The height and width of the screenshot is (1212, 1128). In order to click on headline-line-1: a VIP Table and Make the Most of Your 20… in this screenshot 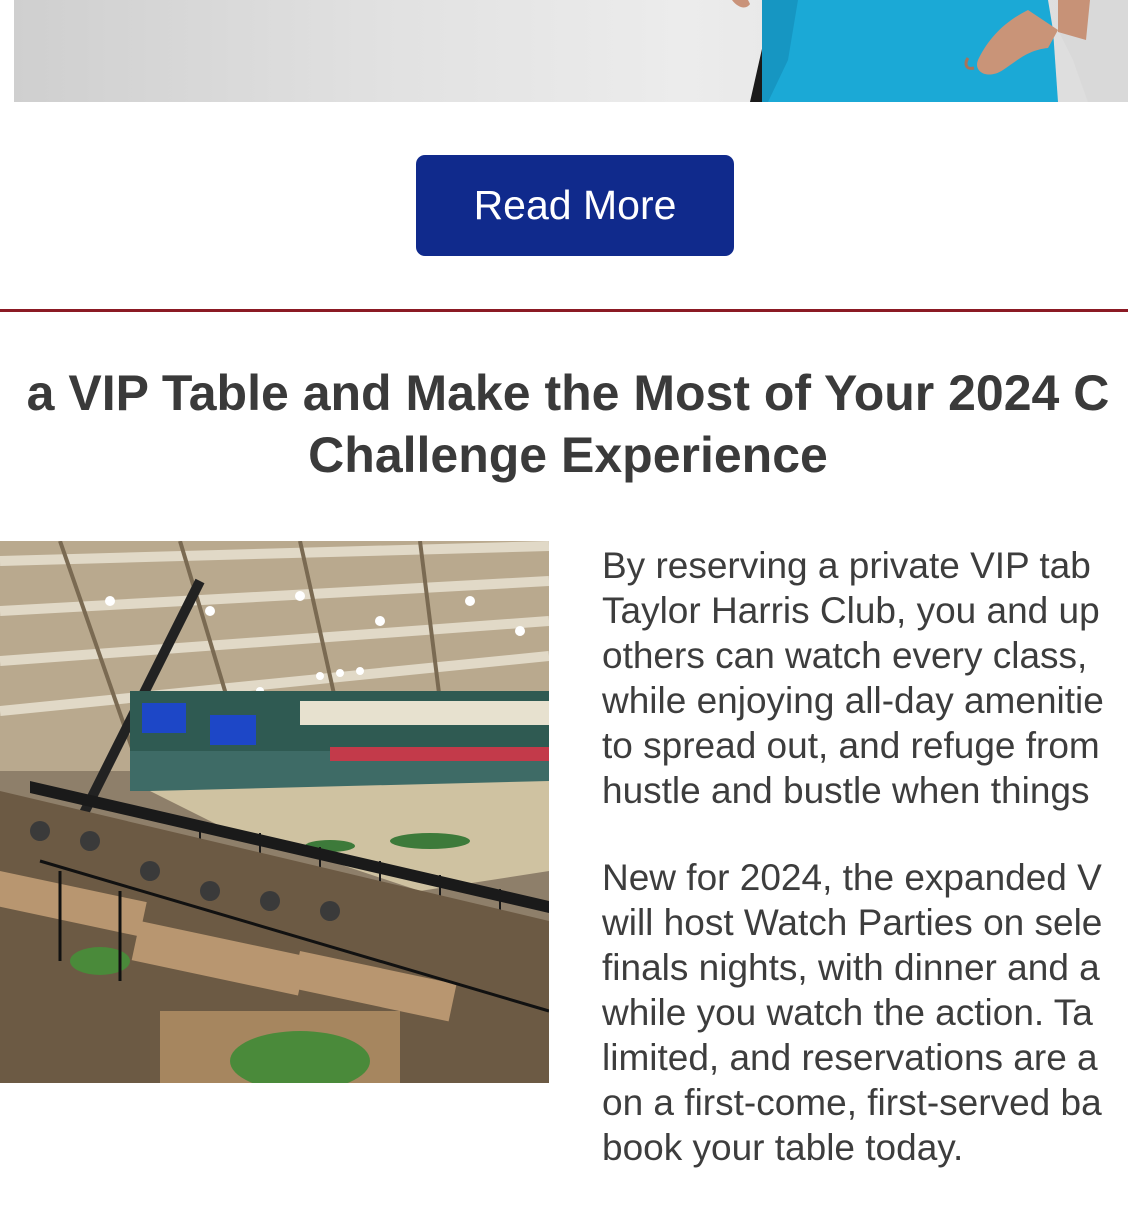, I will do `click(568, 393)`.